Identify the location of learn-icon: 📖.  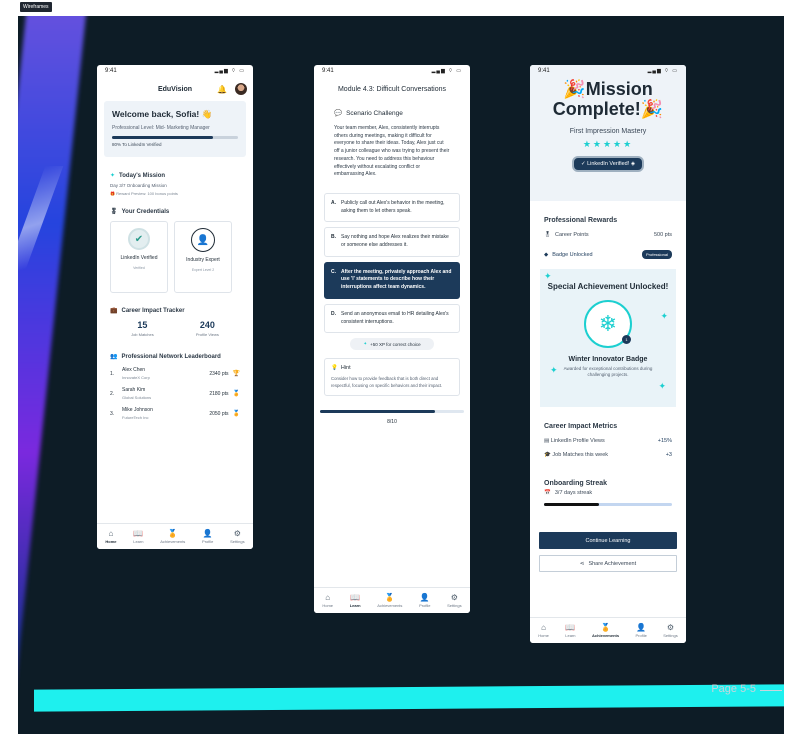
(355, 597).